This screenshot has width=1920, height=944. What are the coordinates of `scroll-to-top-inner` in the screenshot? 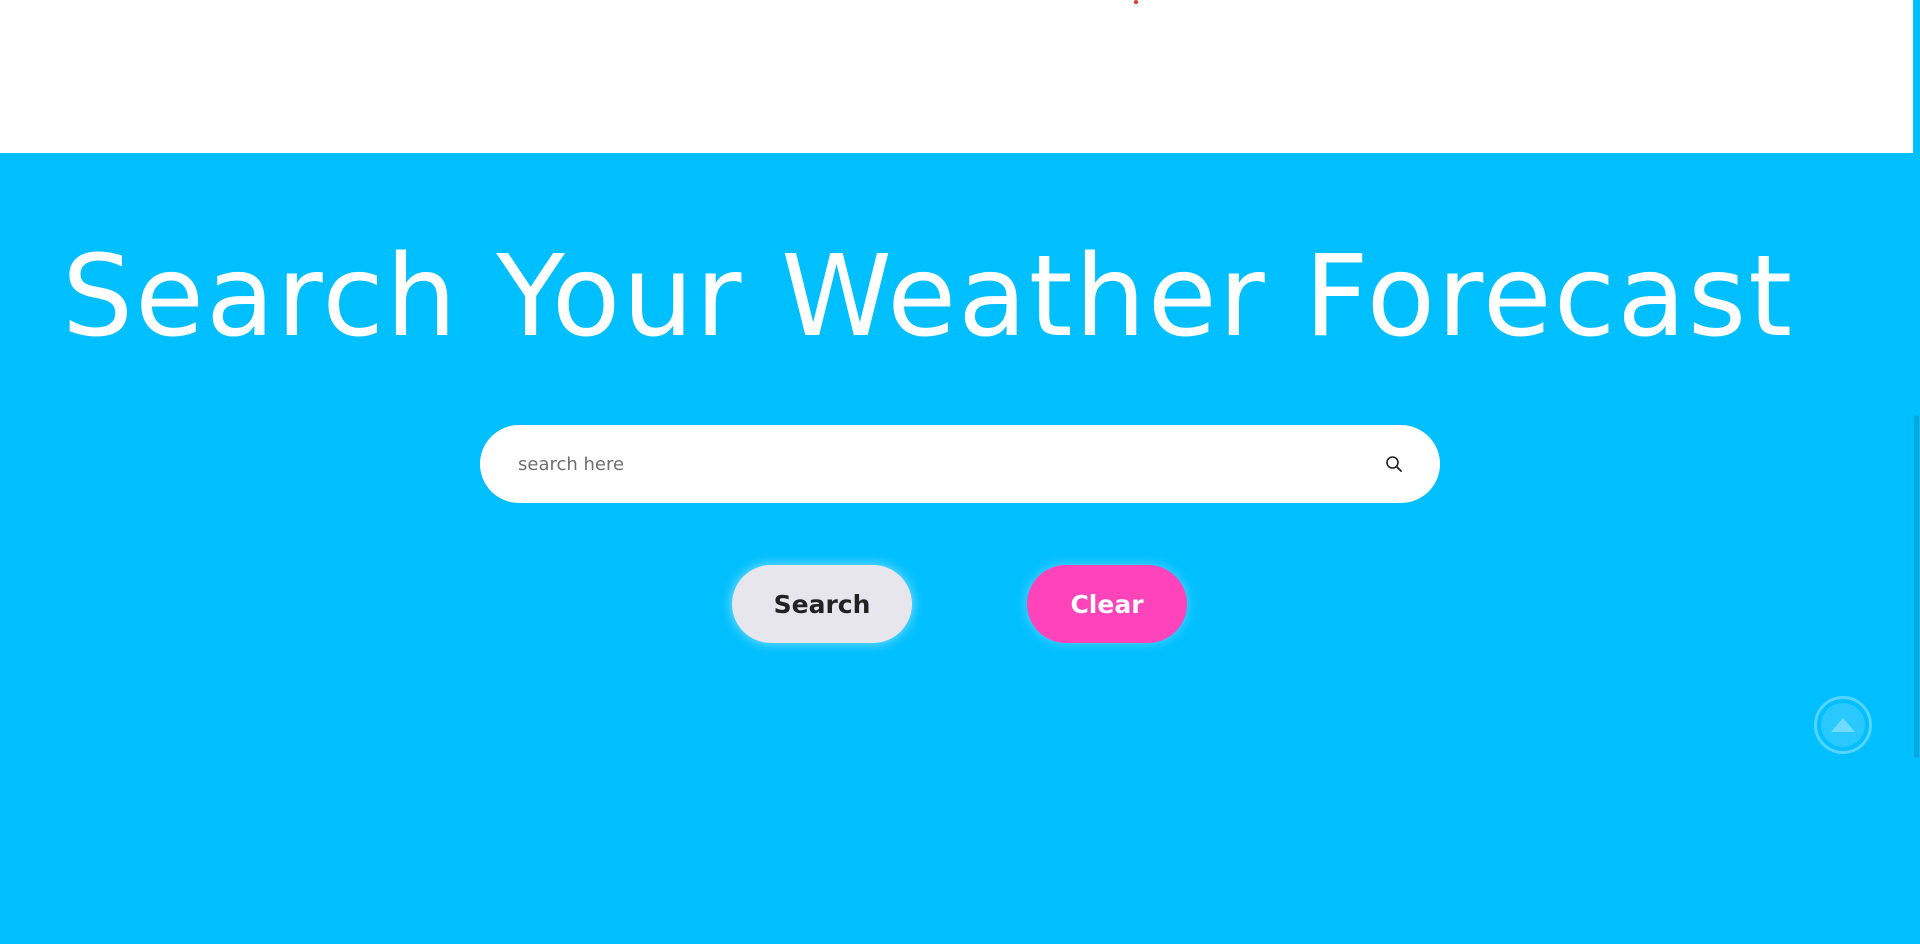 It's located at (1843, 725).